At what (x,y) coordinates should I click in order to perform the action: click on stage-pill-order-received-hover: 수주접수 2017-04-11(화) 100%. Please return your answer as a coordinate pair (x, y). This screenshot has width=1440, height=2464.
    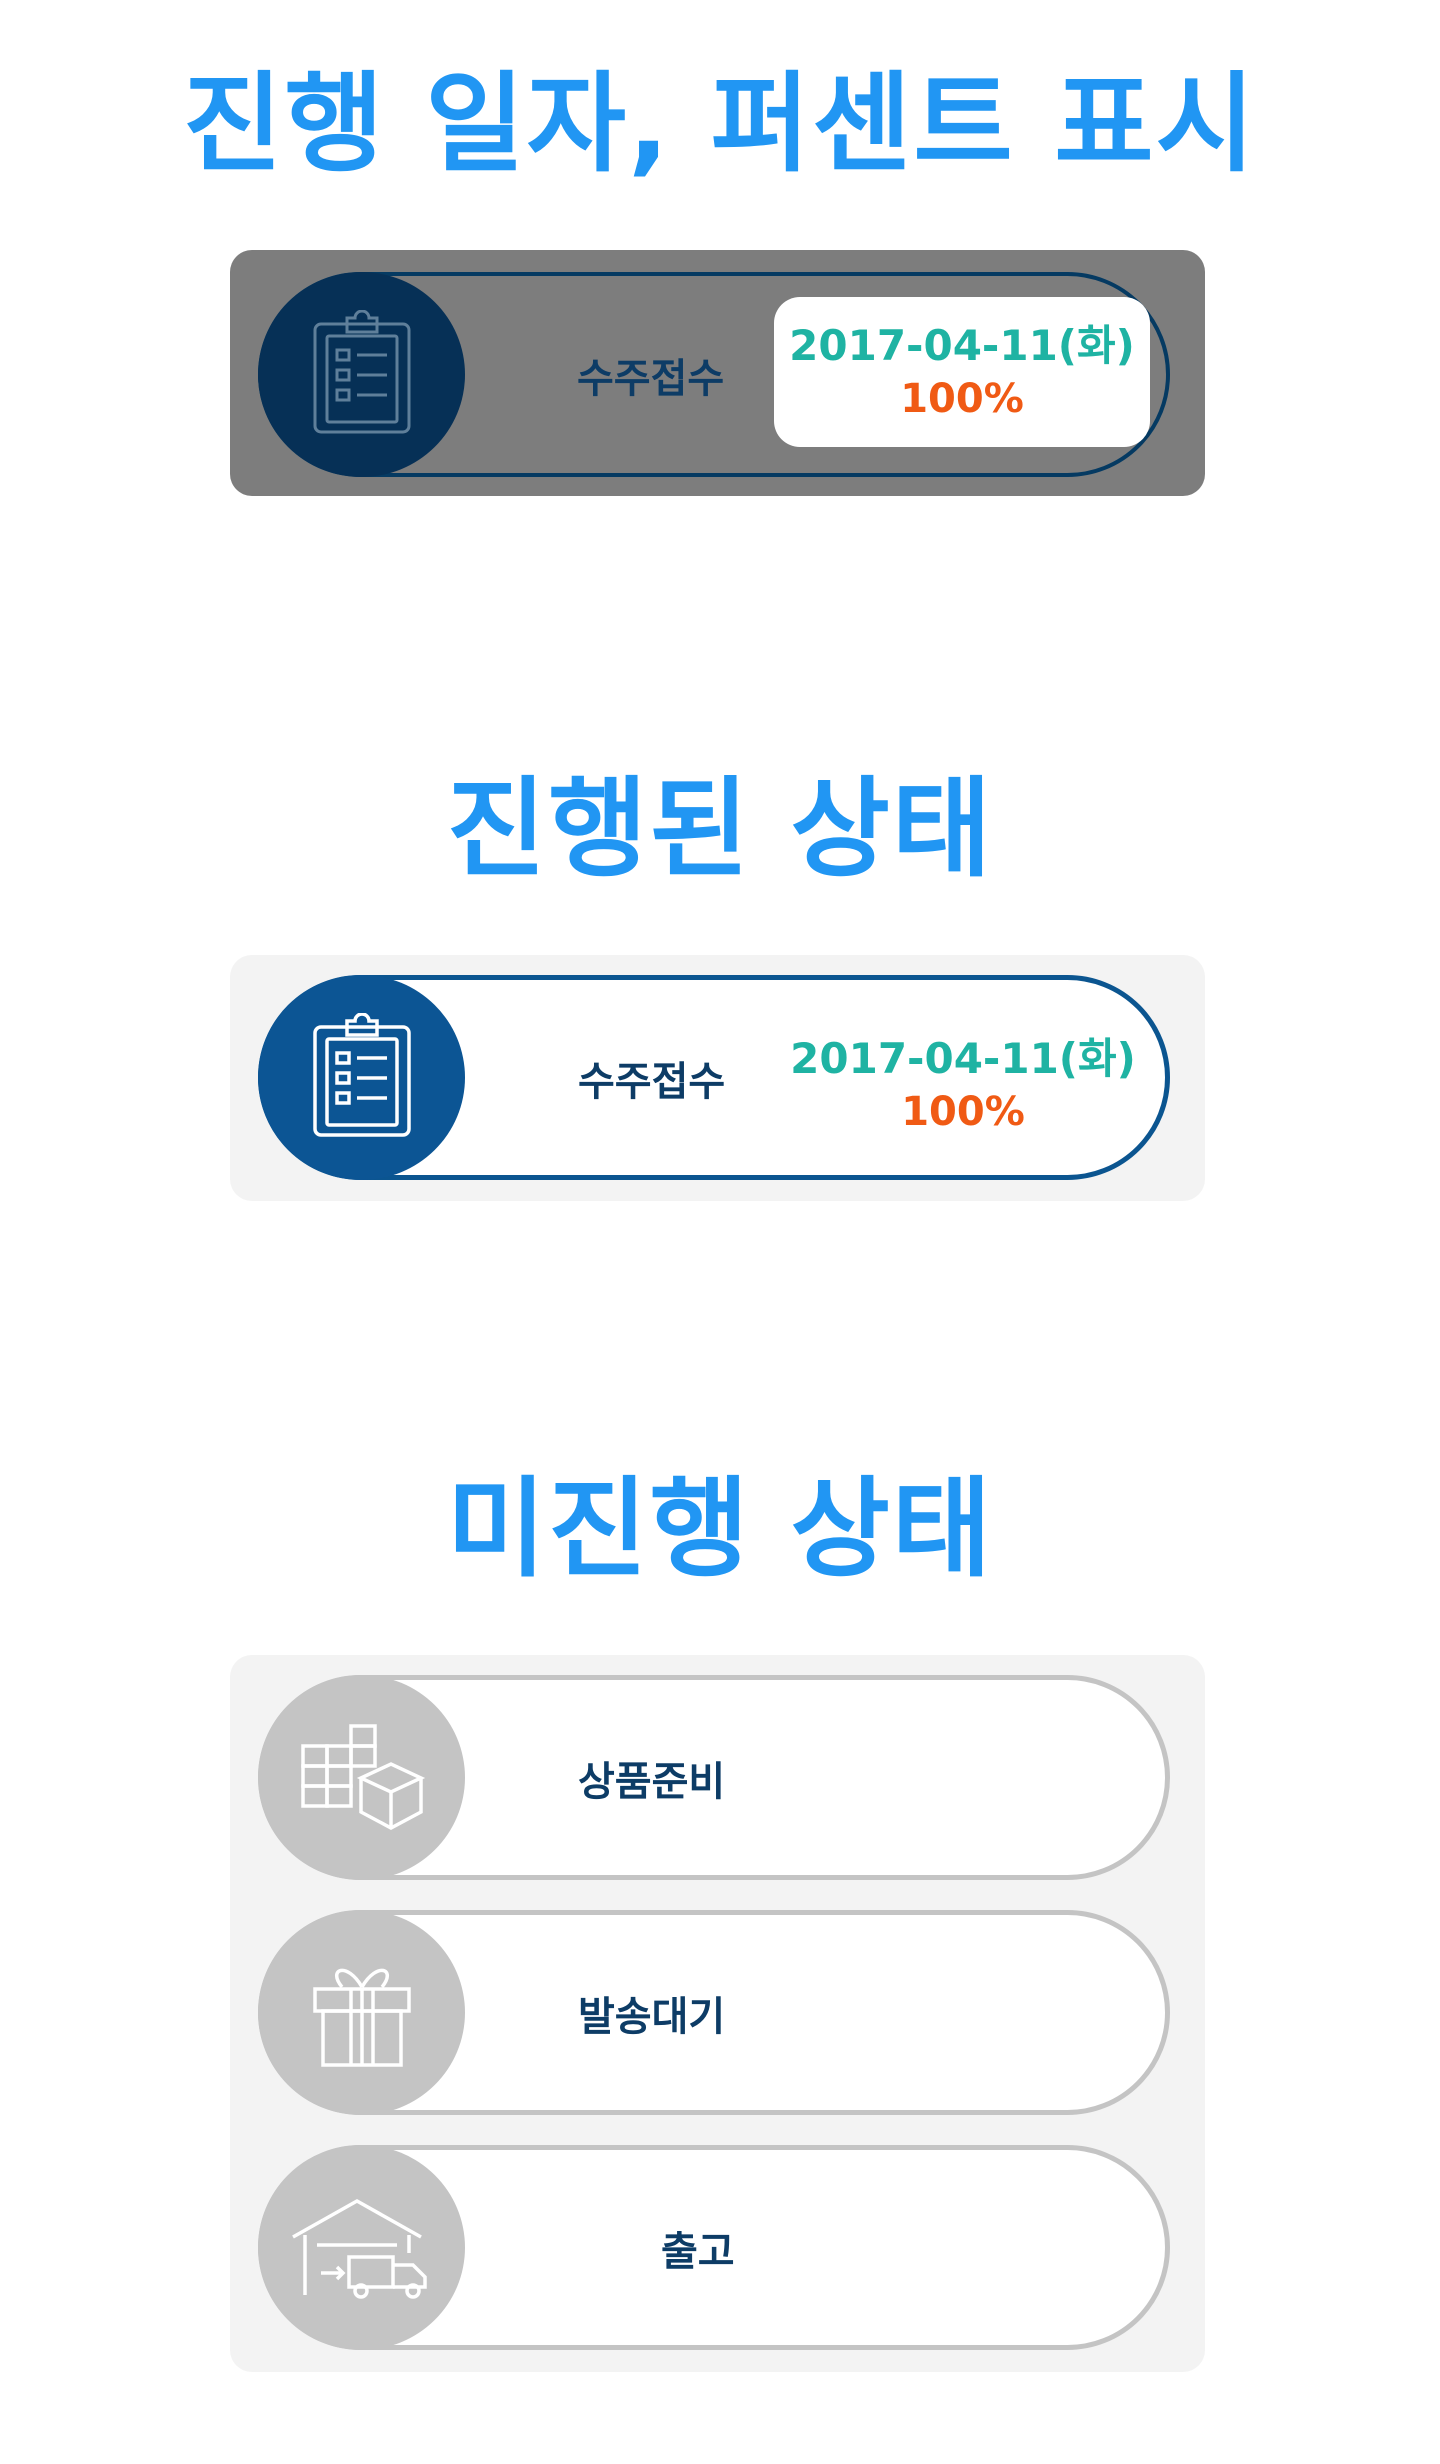
    Looking at the image, I should click on (714, 374).